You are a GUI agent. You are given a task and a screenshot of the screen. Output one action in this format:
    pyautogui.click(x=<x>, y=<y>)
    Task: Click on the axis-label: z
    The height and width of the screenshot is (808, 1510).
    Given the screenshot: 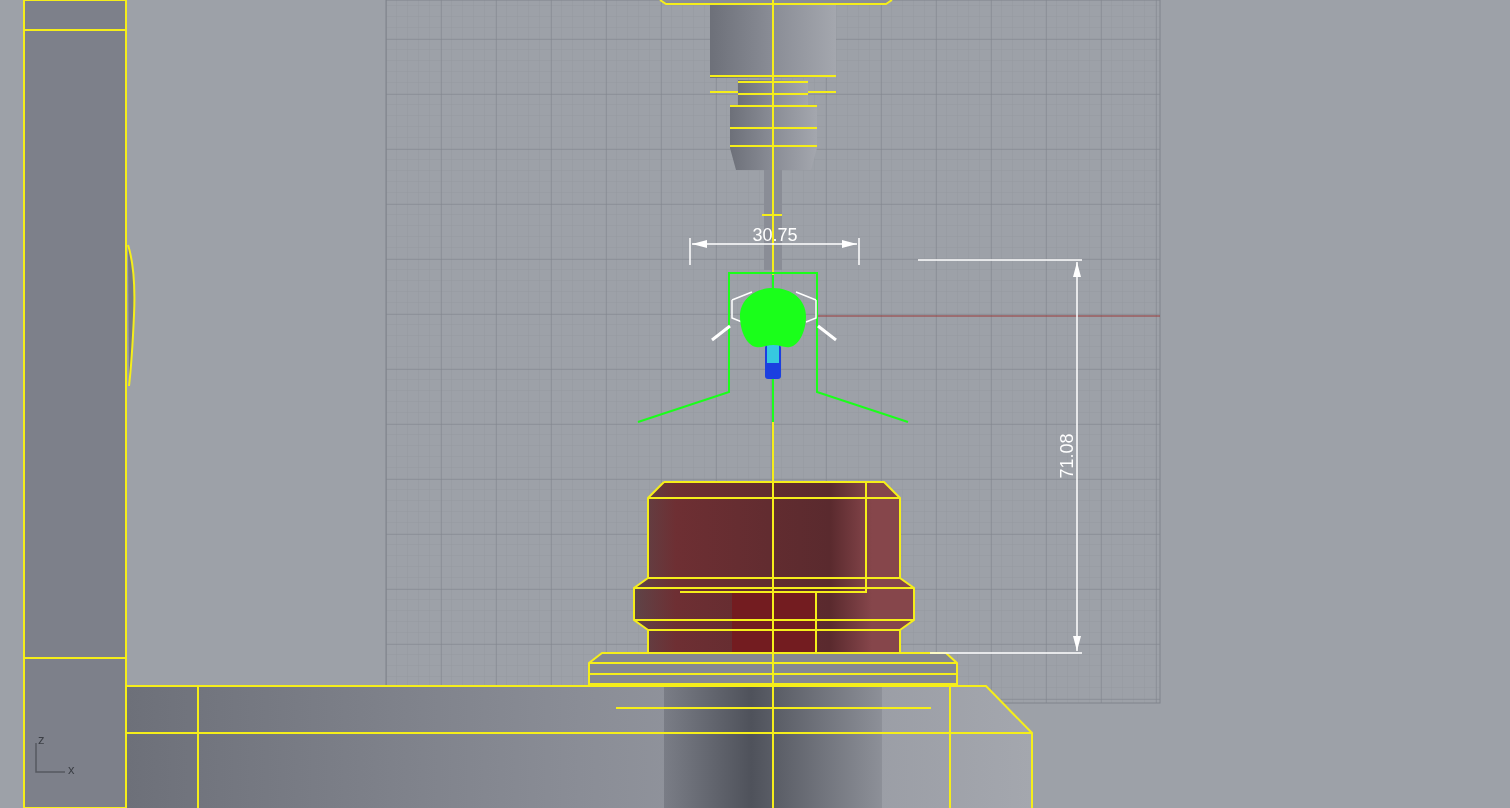 What is the action you would take?
    pyautogui.click(x=41, y=739)
    